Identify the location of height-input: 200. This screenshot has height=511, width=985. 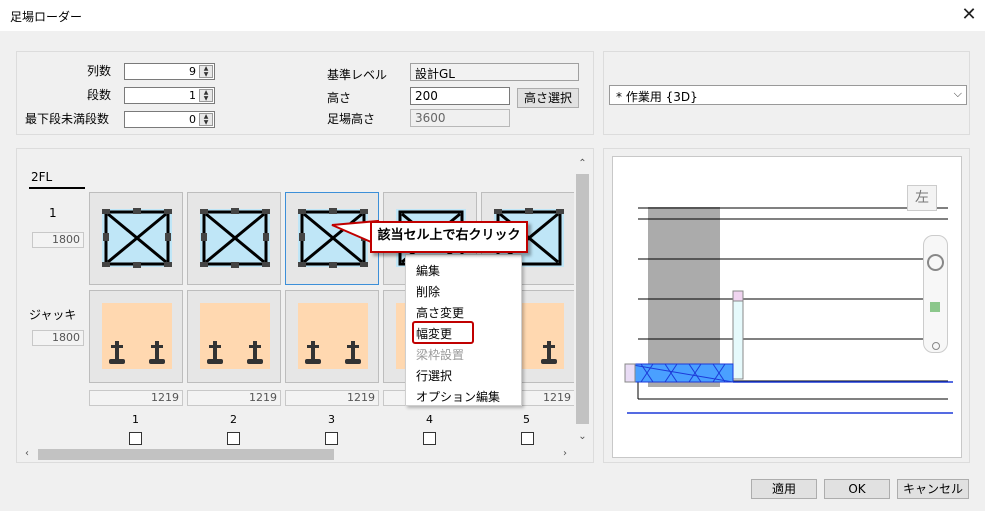
(460, 96).